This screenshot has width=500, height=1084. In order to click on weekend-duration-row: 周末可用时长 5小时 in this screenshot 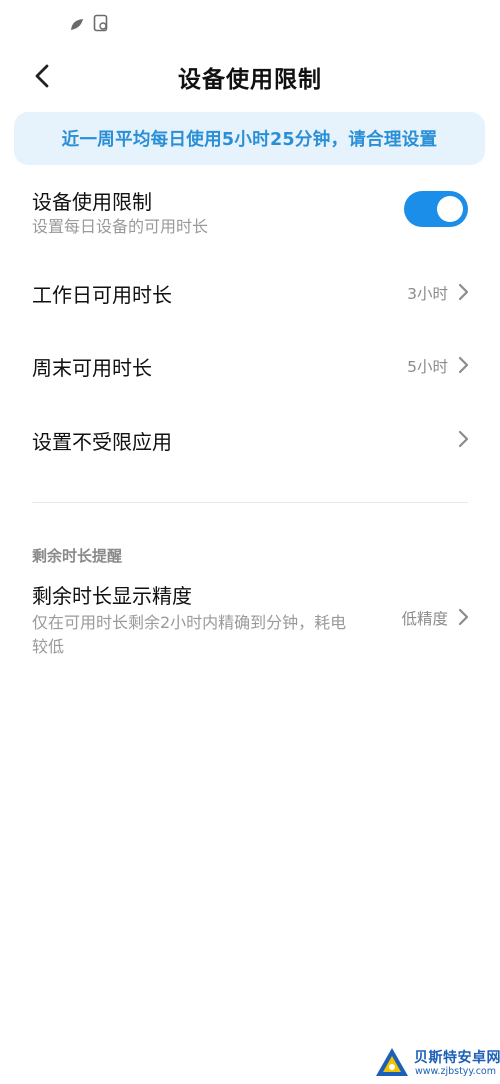, I will do `click(250, 365)`.